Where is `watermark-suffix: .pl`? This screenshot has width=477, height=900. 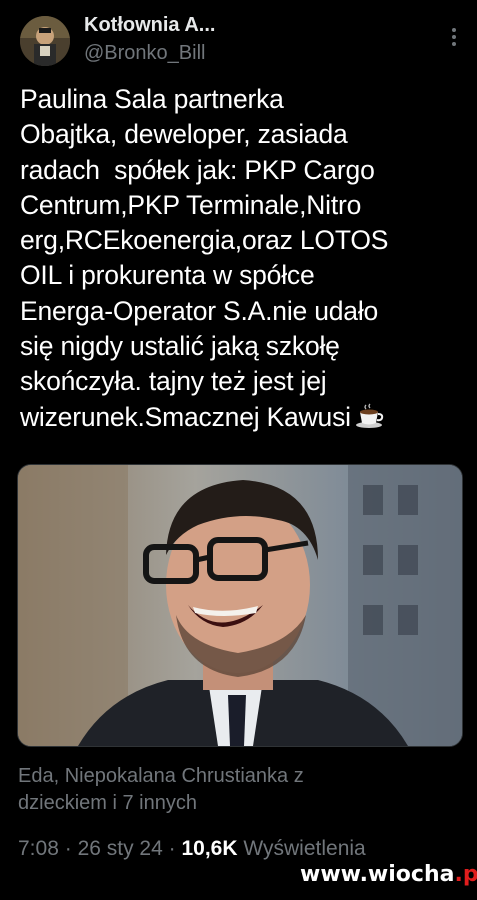
watermark-suffix: .pl is located at coordinates (465, 874).